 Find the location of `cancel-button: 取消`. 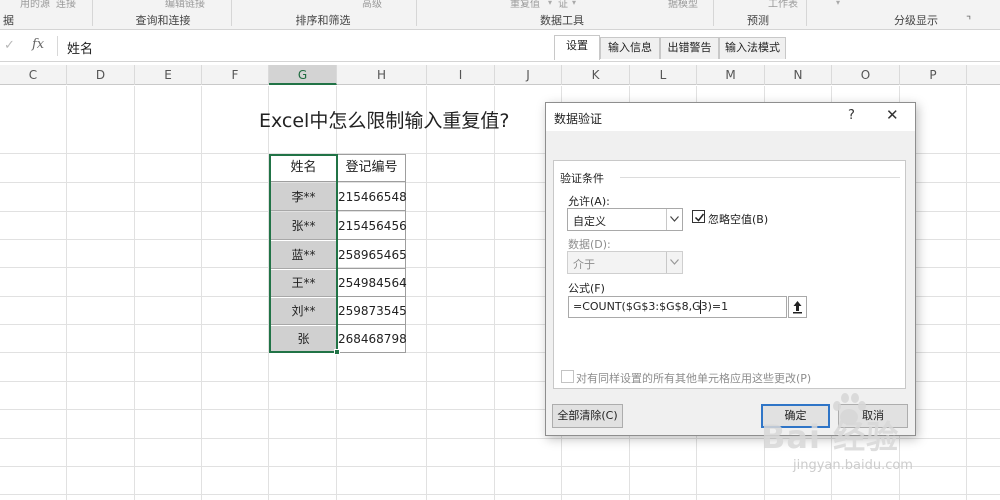

cancel-button: 取消 is located at coordinates (873, 416).